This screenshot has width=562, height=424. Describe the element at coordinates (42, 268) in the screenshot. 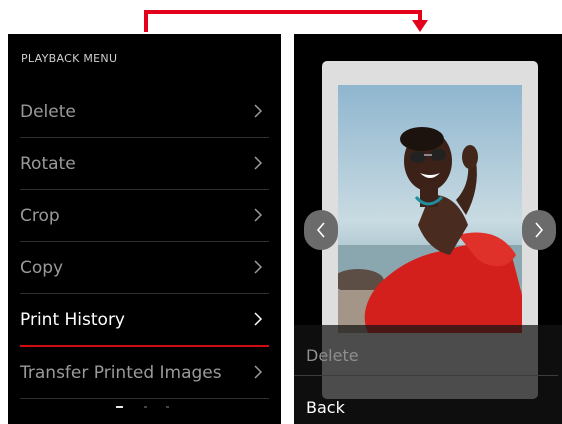

I see `menu-item-label: Copy` at that location.